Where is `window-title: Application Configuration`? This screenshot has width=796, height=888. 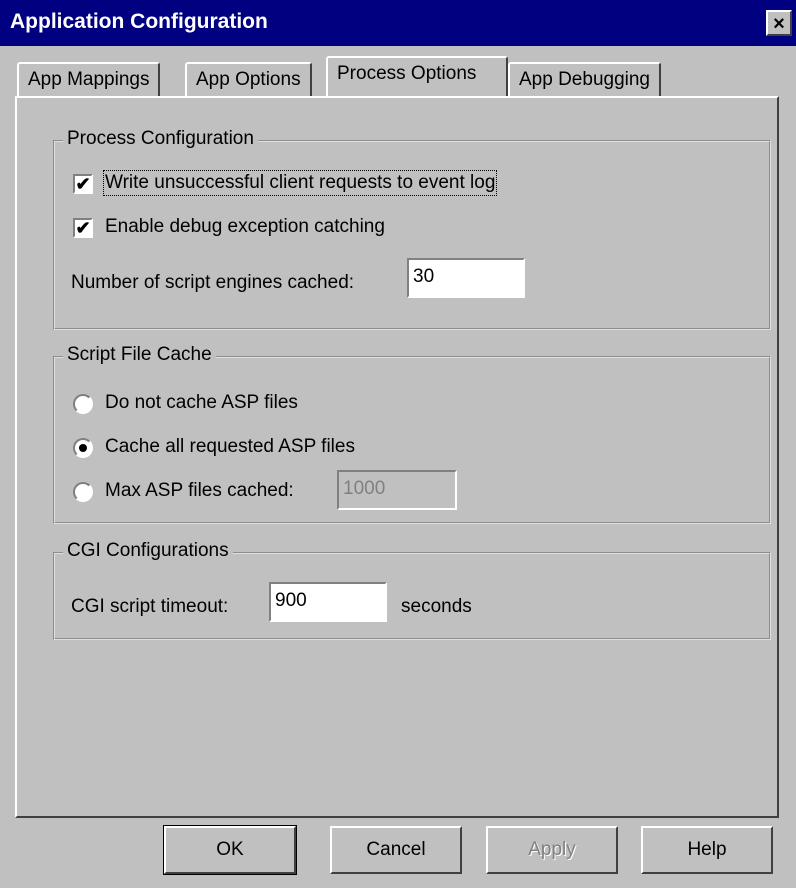 window-title: Application Configuration is located at coordinates (139, 21).